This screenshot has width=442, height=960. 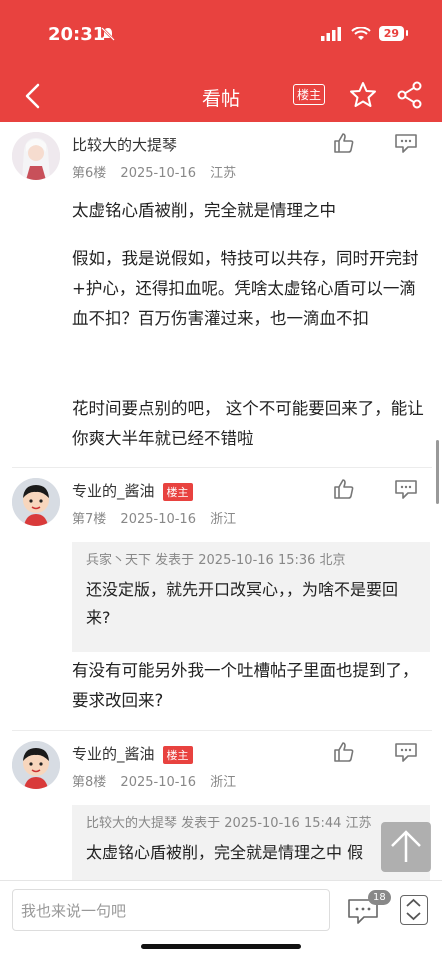 I want to click on arrow-up-icon, so click(x=406, y=846).